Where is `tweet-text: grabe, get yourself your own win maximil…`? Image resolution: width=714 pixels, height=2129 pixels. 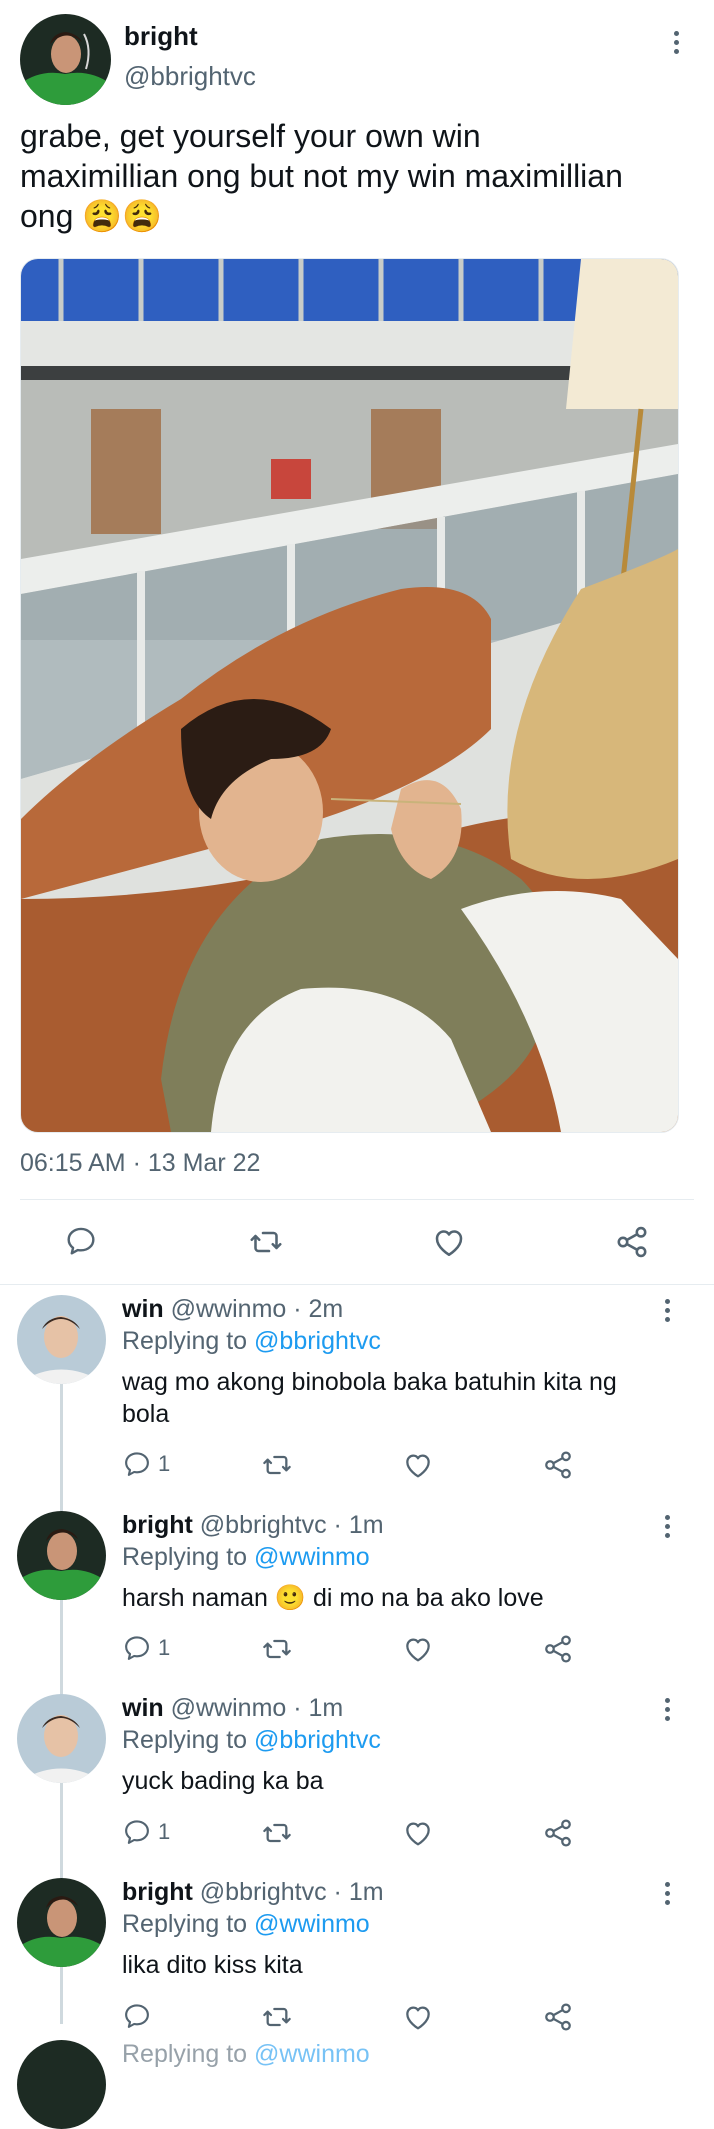
tweet-text: grabe, get yourself your own win maximil… is located at coordinates (321, 176).